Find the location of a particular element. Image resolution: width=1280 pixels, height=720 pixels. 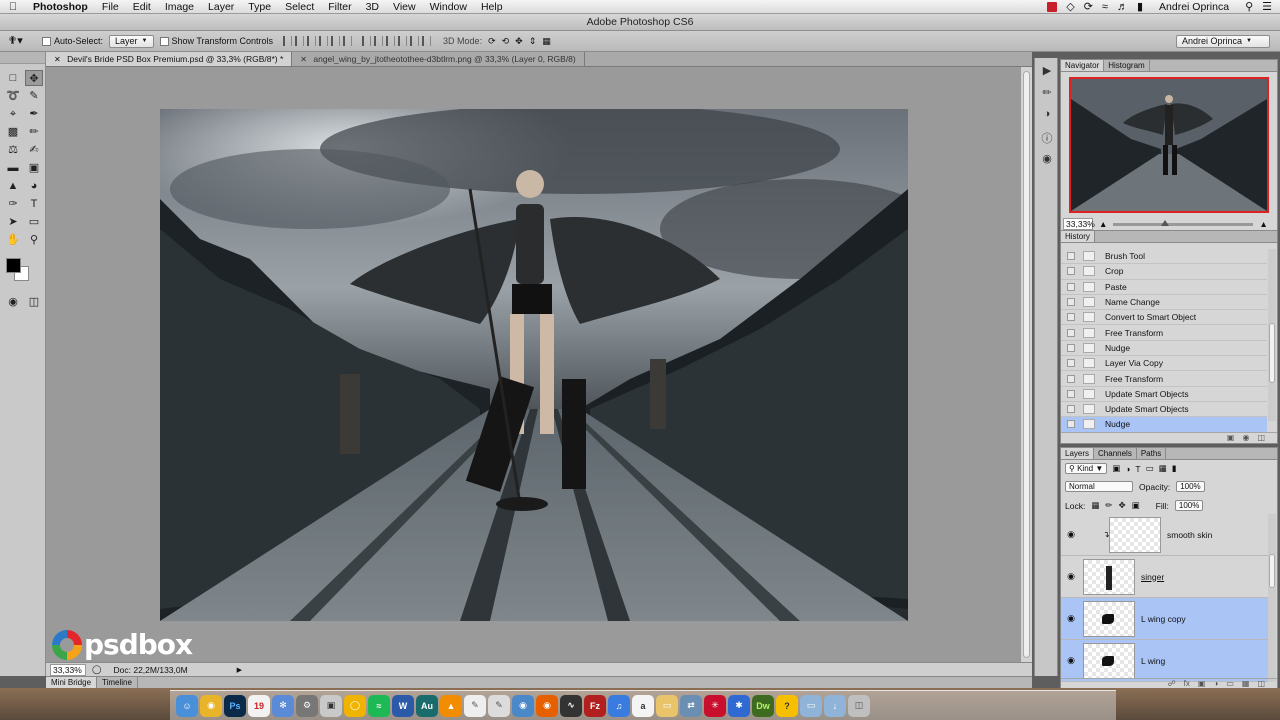

info-icon: ⓘ is located at coordinates (1047, 138).